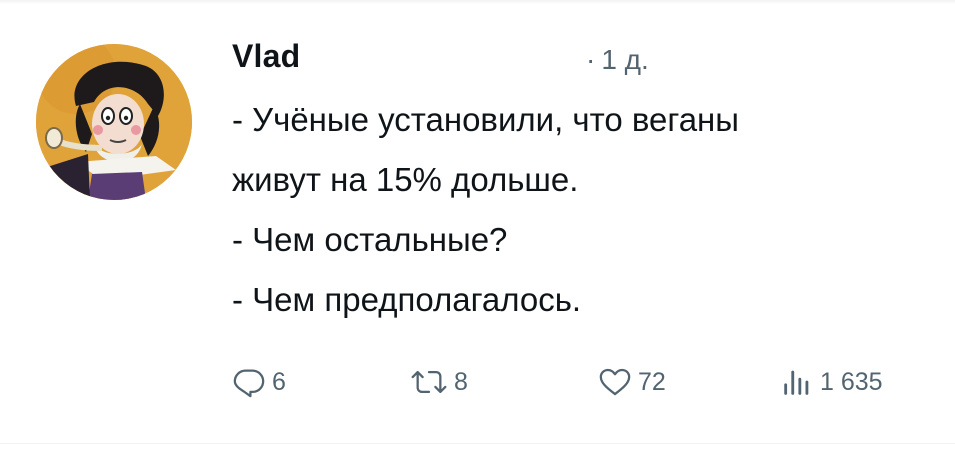 Image resolution: width=955 pixels, height=467 pixels. Describe the element at coordinates (429, 382) in the screenshot. I see `repost-icon` at that location.